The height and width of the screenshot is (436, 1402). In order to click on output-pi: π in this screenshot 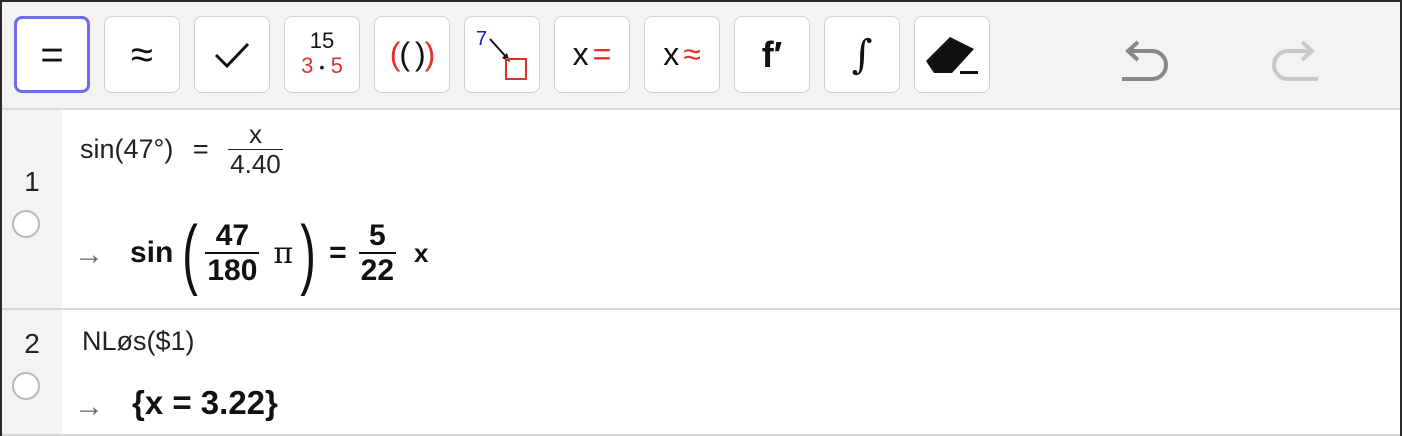, I will do `click(283, 253)`.